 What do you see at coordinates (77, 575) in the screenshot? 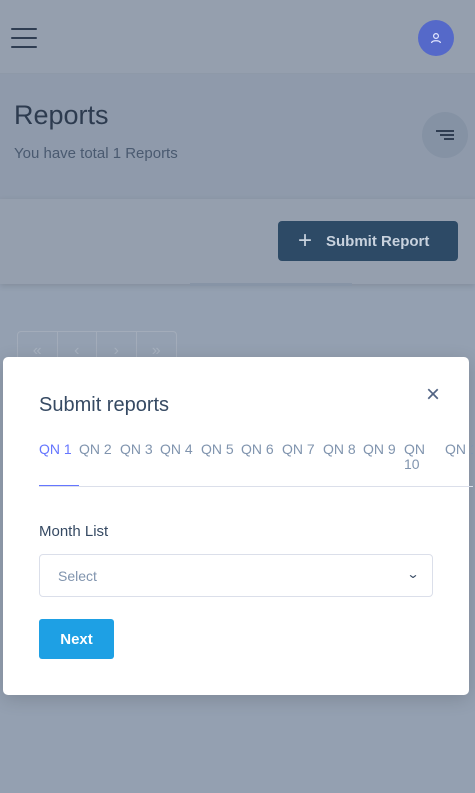
I see `select-value: Select` at bounding box center [77, 575].